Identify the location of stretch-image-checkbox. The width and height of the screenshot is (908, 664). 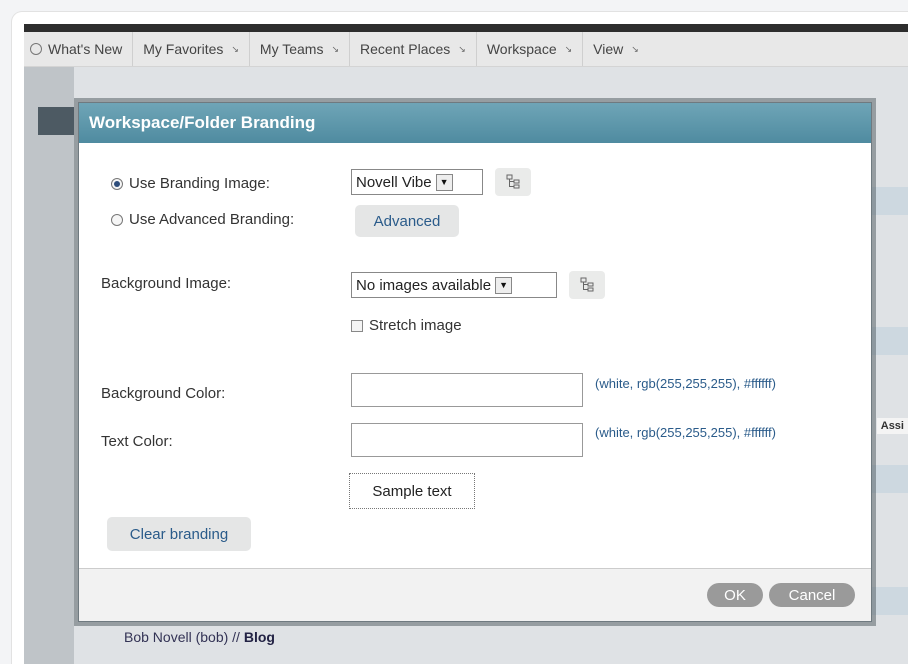
(357, 325).